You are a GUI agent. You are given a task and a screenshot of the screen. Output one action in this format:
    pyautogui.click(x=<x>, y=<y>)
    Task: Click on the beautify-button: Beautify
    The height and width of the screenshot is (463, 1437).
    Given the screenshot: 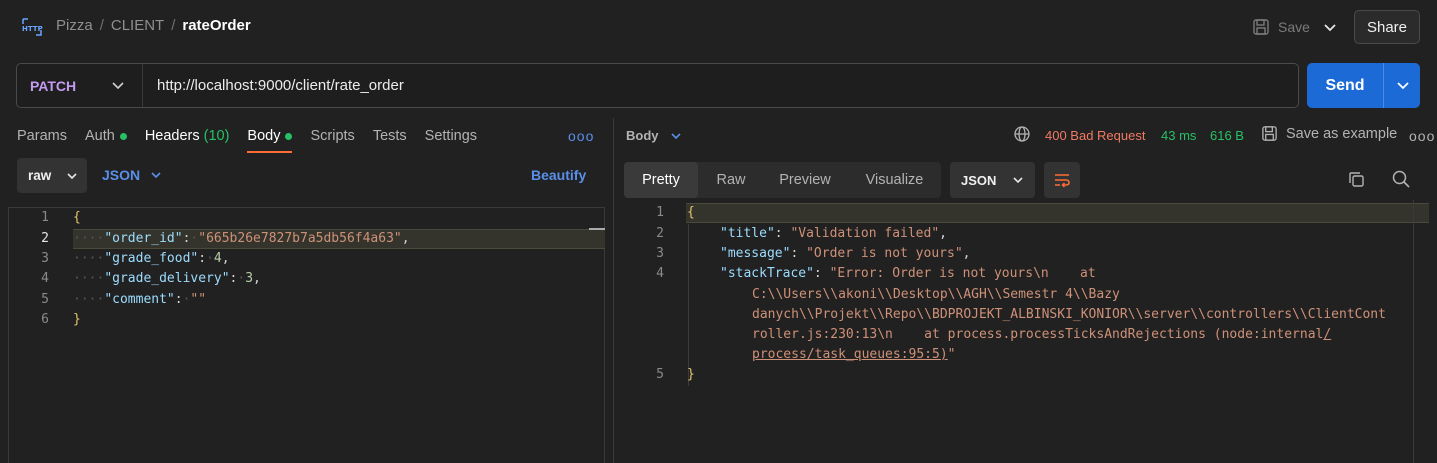 What is the action you would take?
    pyautogui.click(x=558, y=175)
    